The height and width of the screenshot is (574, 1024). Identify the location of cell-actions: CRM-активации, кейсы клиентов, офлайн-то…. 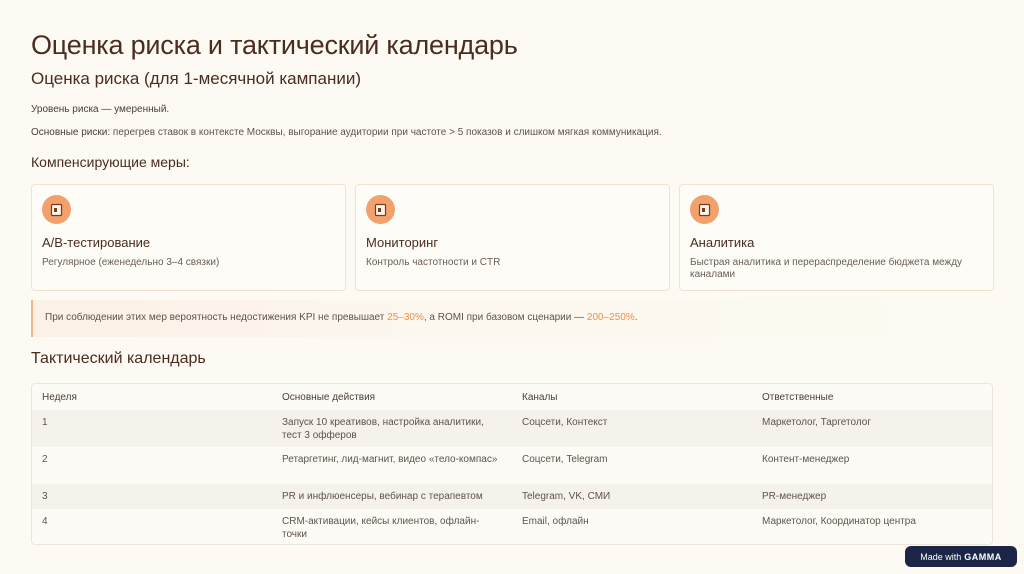
(381, 528).